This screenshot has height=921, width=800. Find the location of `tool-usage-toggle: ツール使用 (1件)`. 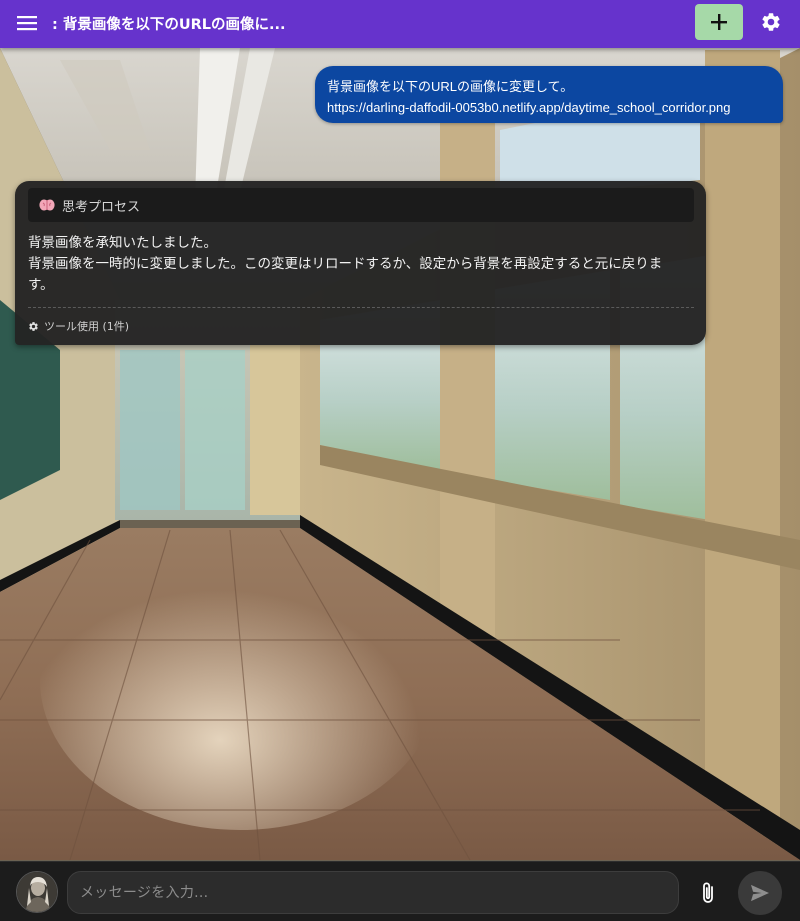

tool-usage-toggle: ツール使用 (1件) is located at coordinates (78, 326).